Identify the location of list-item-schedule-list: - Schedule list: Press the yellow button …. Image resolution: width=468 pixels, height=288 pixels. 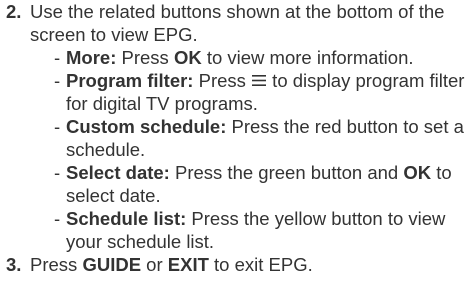
(250, 230).